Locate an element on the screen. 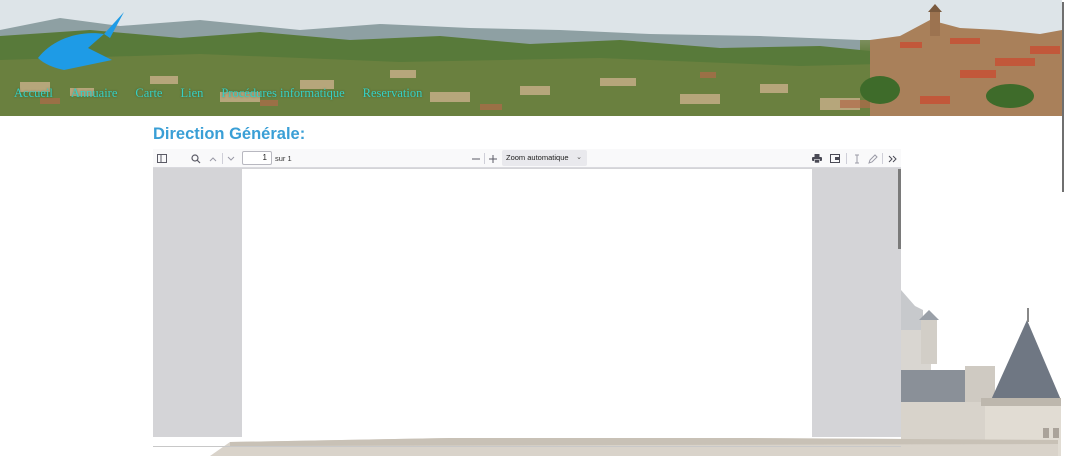 The width and height of the screenshot is (1067, 466). more-tools-icon is located at coordinates (892, 158).